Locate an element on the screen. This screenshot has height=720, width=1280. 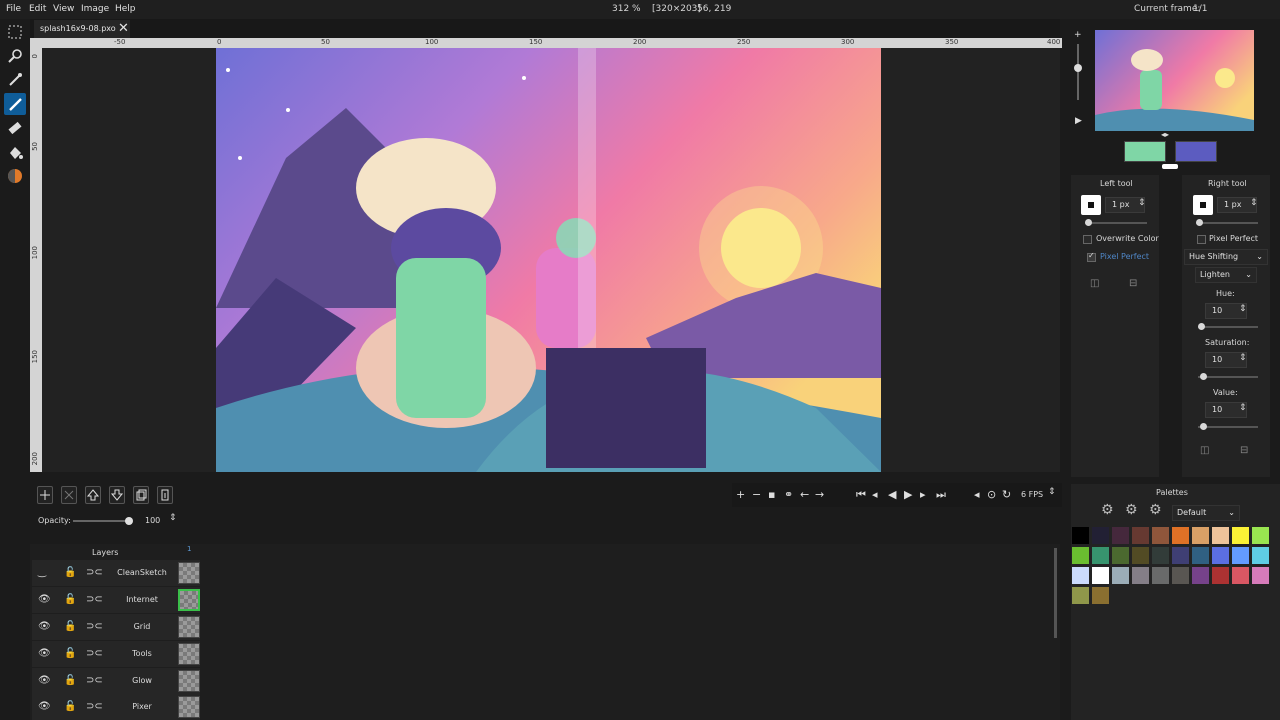
layer-row: 👁 🔓 ⊃⊂ Internet is located at coordinates (116, 600).